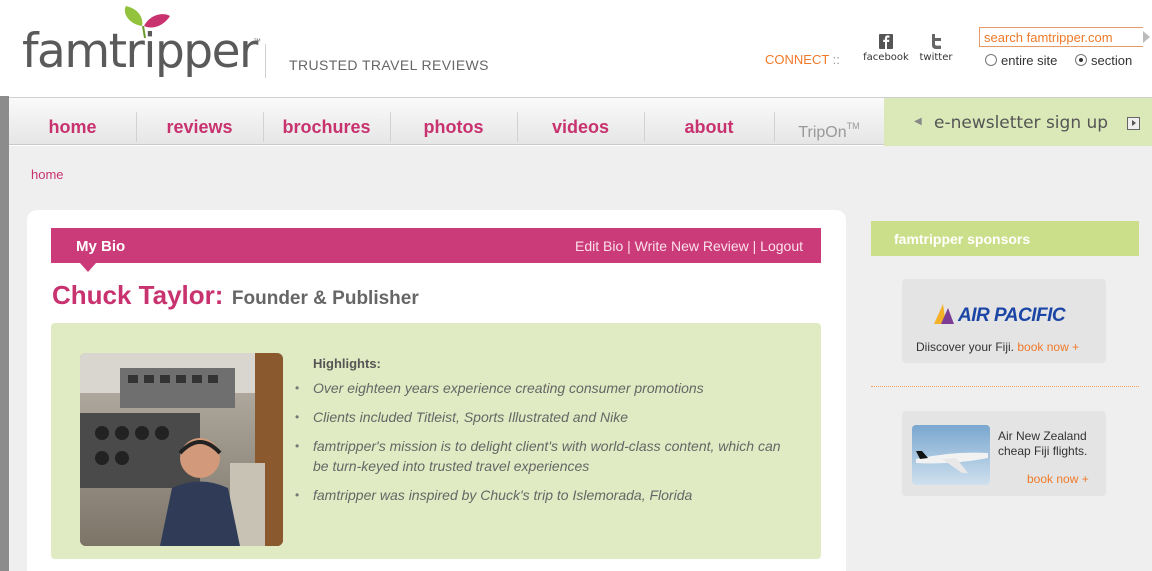 The image size is (1152, 571). I want to click on nav-item-home: home, so click(72, 122).